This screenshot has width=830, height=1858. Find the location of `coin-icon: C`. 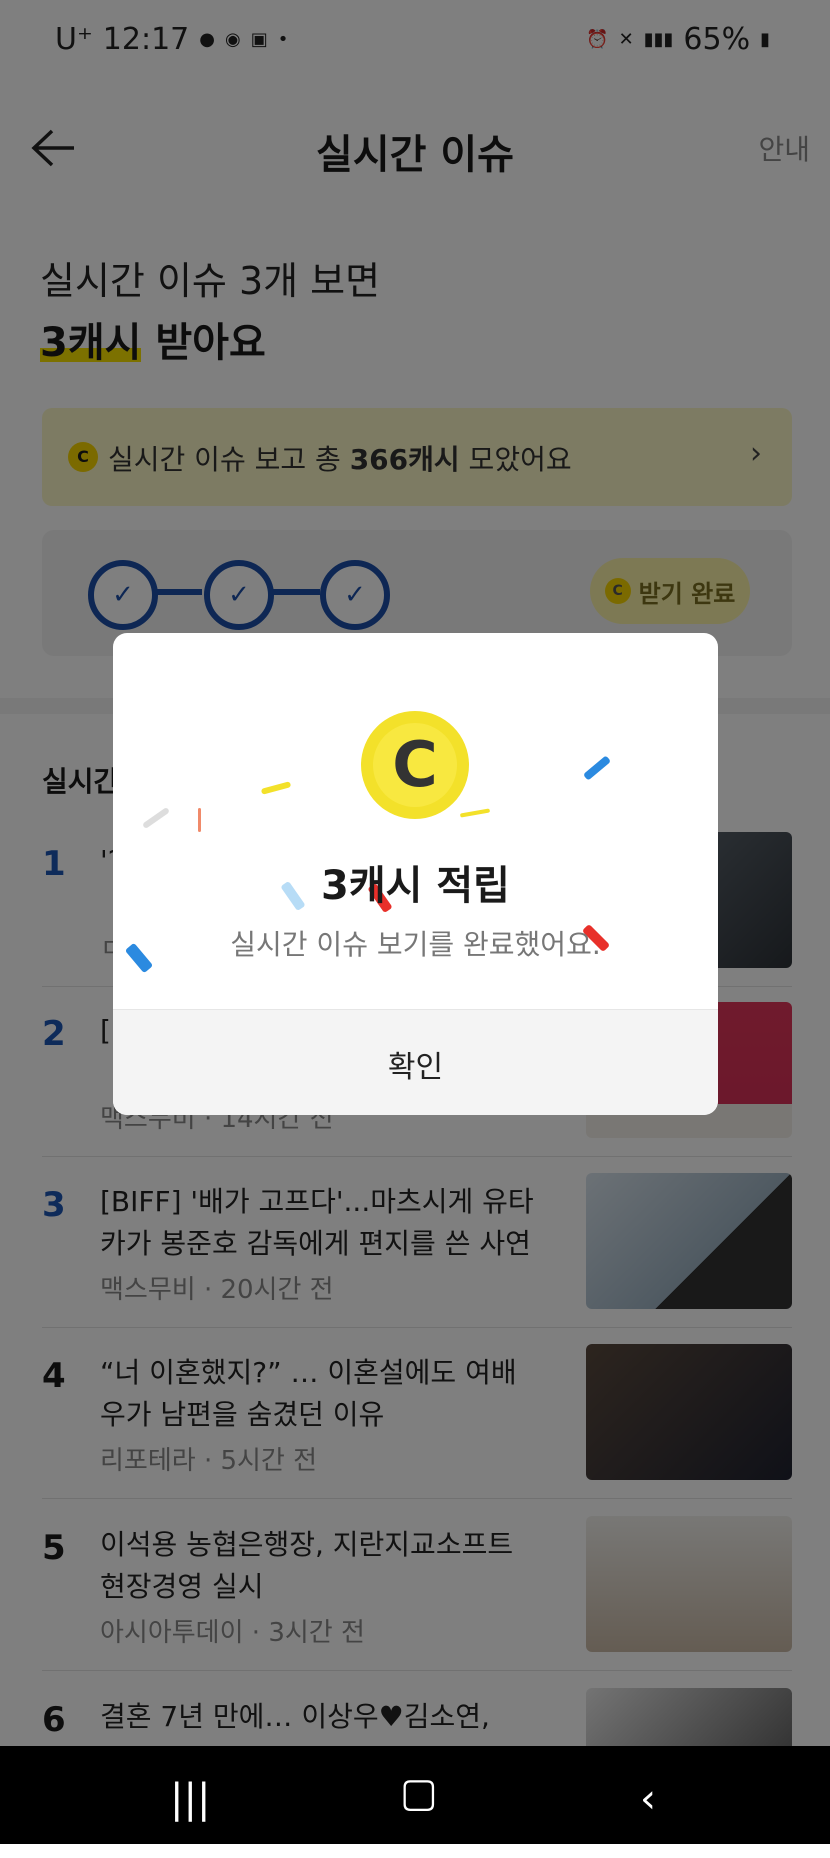

coin-icon: C is located at coordinates (415, 765).